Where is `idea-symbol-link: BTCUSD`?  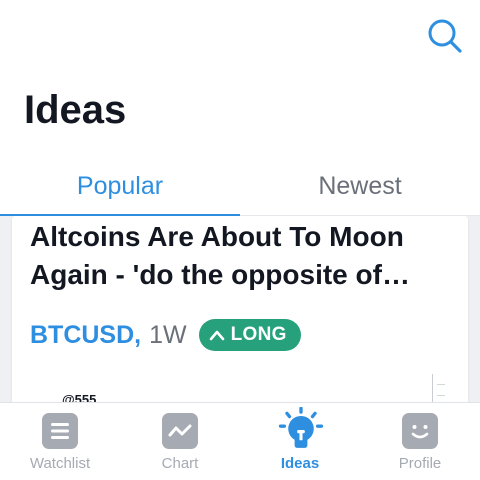
idea-symbol-link: BTCUSD is located at coordinates (82, 335).